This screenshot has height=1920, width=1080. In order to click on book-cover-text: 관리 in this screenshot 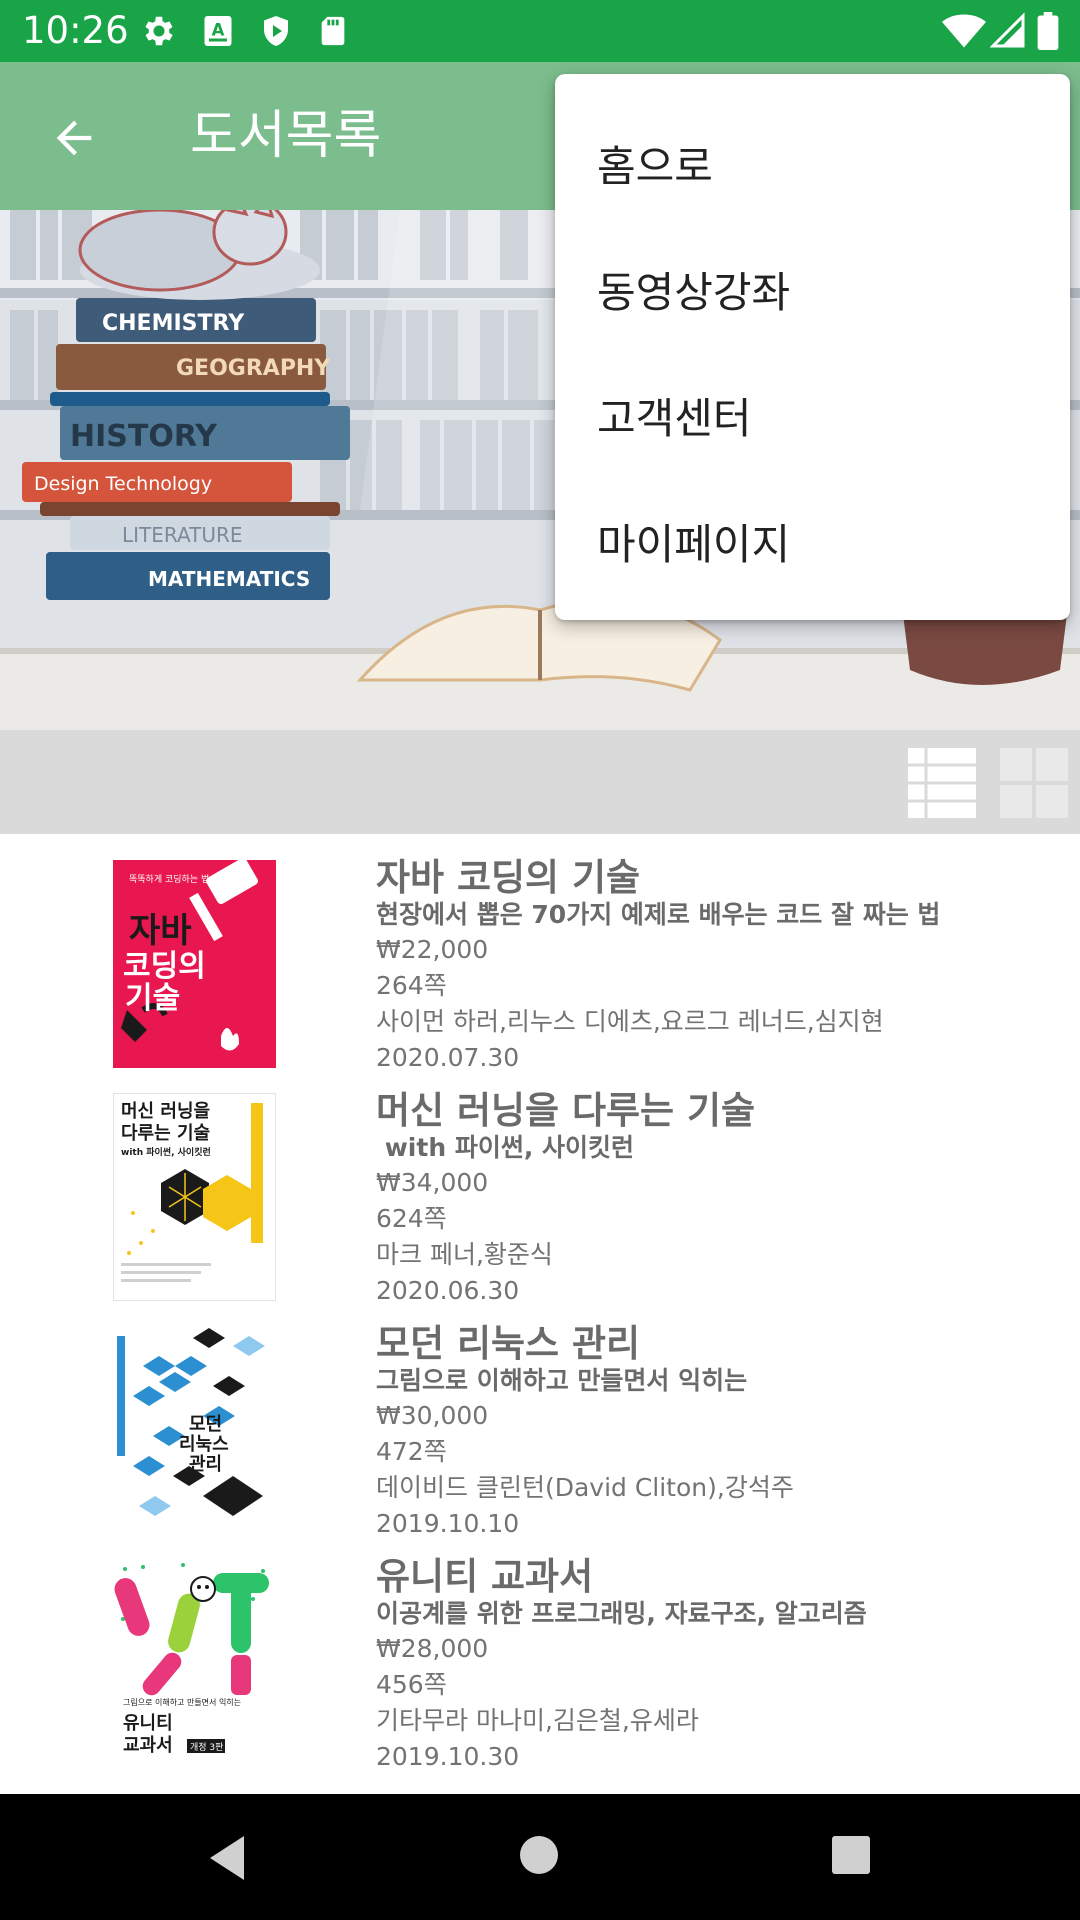, I will do `click(205, 1464)`.